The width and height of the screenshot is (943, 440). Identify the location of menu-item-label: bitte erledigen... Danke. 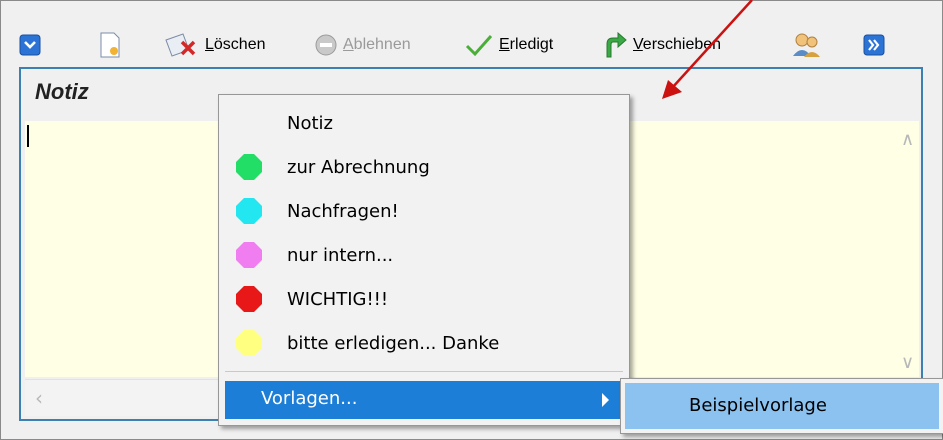
(393, 343).